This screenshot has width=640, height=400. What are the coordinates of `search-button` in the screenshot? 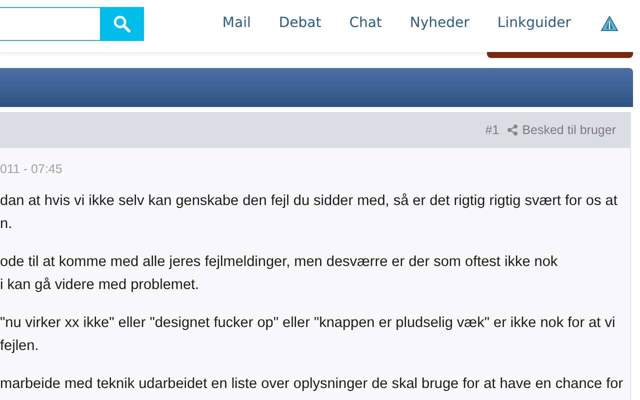 It's located at (122, 24).